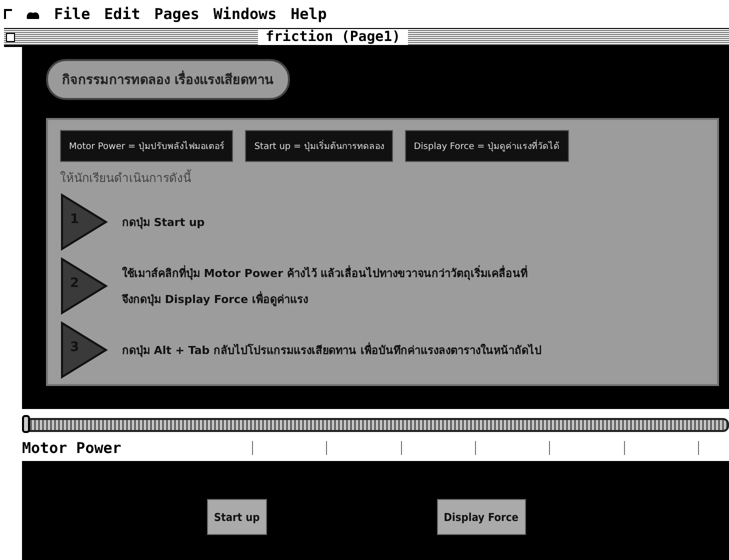 The width and height of the screenshot is (729, 560). What do you see at coordinates (308, 14) in the screenshot?
I see `menu-item: Help` at bounding box center [308, 14].